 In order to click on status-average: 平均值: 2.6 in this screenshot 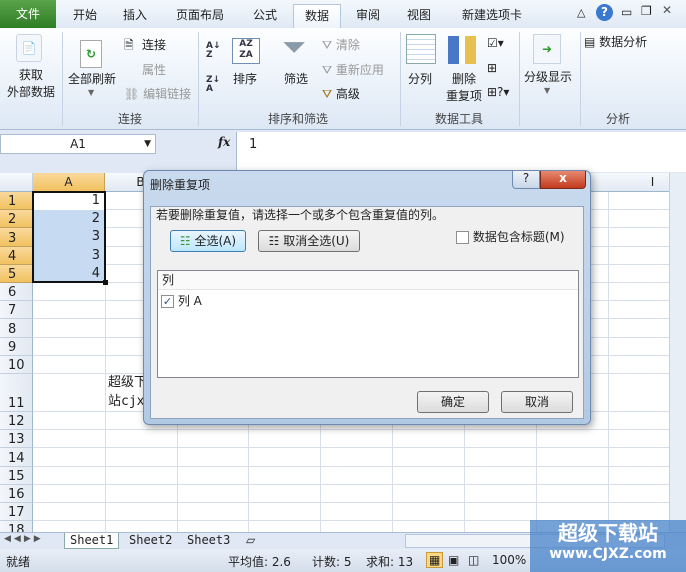, I will do `click(259, 562)`.